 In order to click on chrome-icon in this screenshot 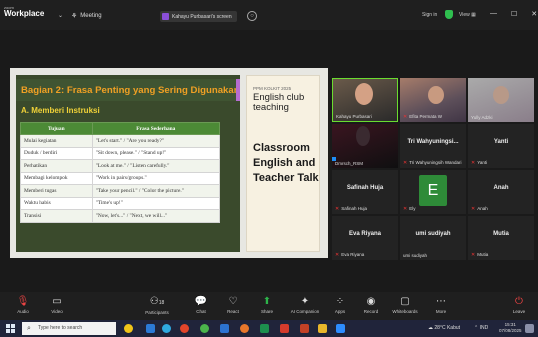, I will do `click(184, 328)`.